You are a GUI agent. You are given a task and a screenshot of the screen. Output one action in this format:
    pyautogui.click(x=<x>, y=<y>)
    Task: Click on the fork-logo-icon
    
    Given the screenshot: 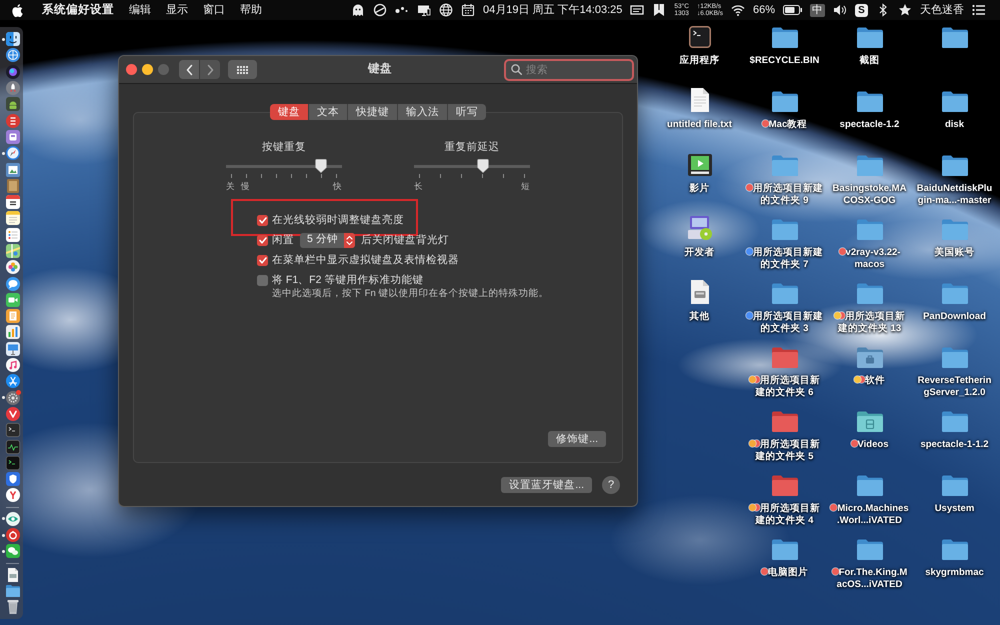 What is the action you would take?
    pyautogui.click(x=13, y=495)
    